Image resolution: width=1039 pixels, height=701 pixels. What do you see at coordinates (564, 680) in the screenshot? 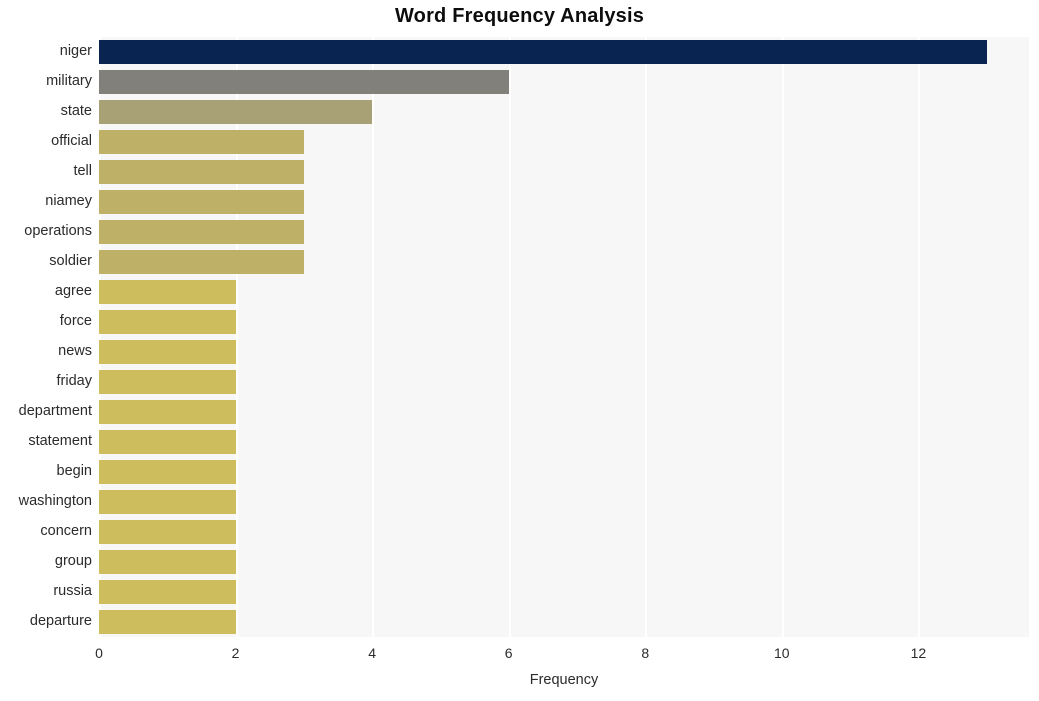
I see `x-axis-title: Frequency` at bounding box center [564, 680].